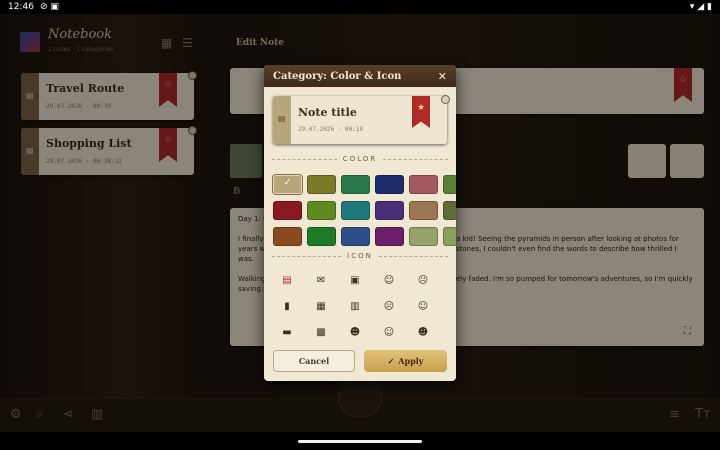  Describe the element at coordinates (389, 306) in the screenshot. I see `sad-icon: ☹` at that location.